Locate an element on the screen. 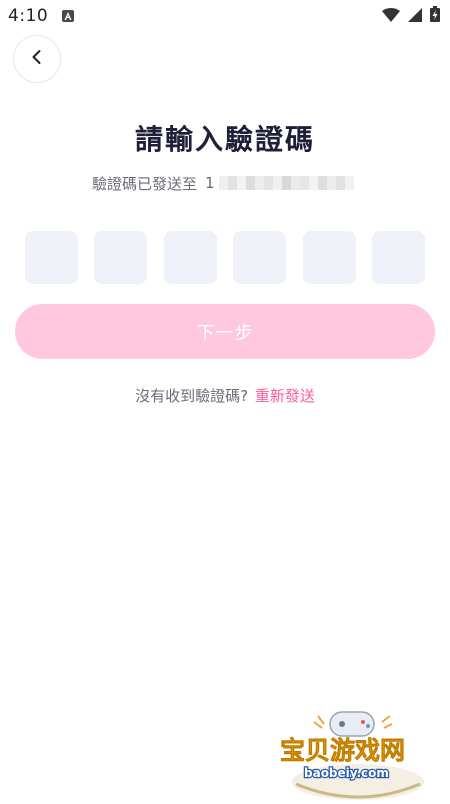 This screenshot has height=804, width=450. status-left: 4:10 is located at coordinates (41, 16).